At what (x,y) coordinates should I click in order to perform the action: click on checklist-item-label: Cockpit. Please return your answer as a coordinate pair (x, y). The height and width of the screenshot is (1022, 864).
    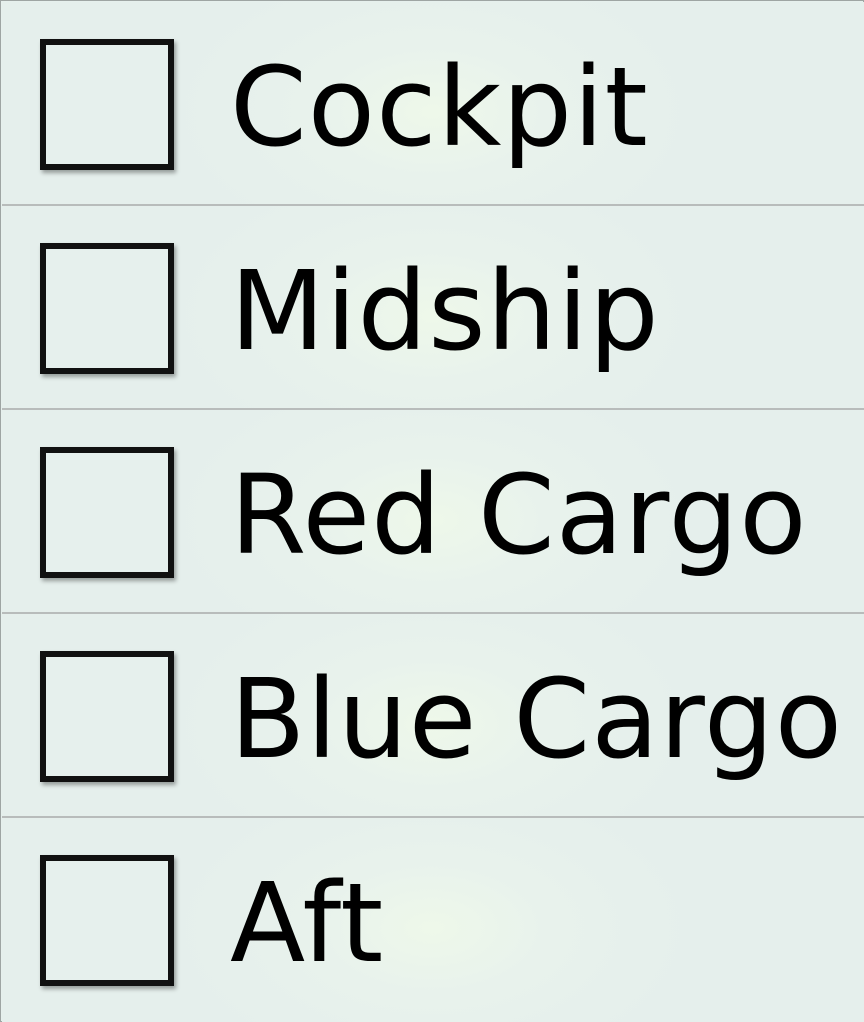
    Looking at the image, I should click on (439, 107).